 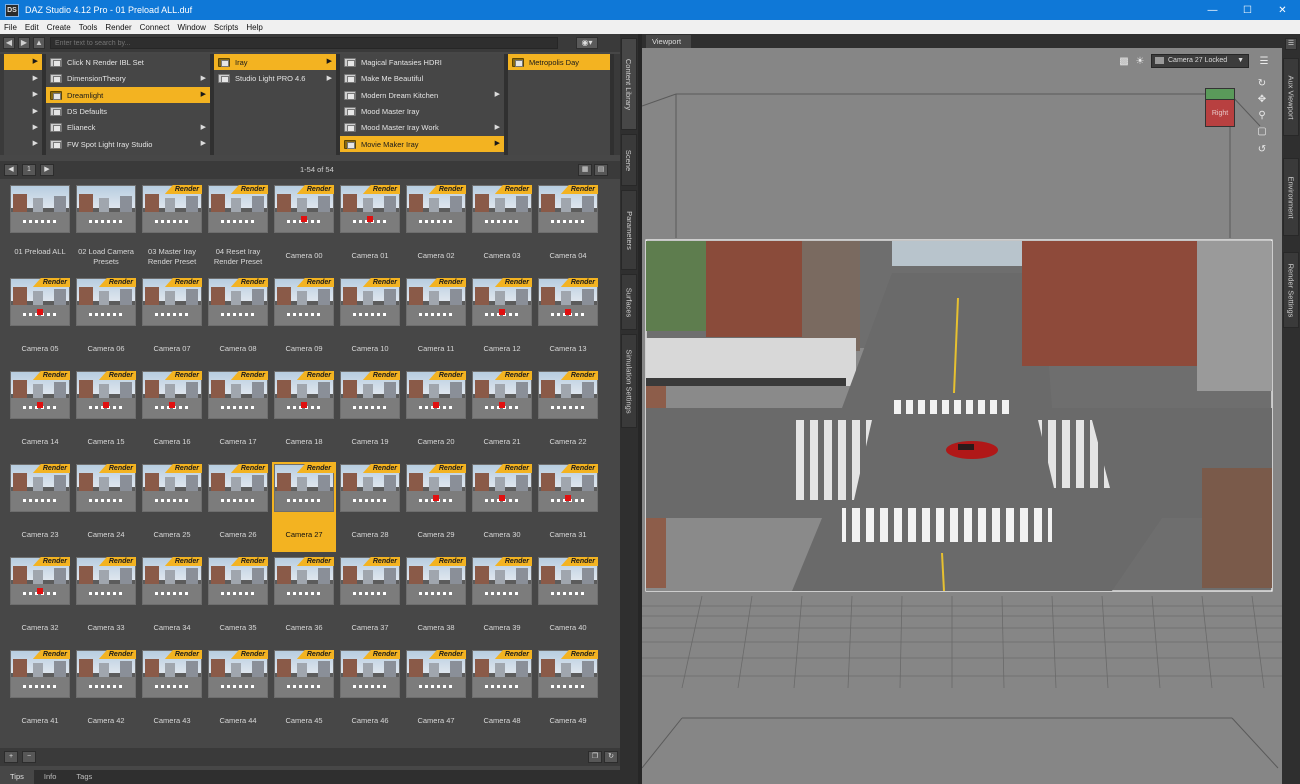 I want to click on refresh-icon: ↻, so click(x=611, y=757).